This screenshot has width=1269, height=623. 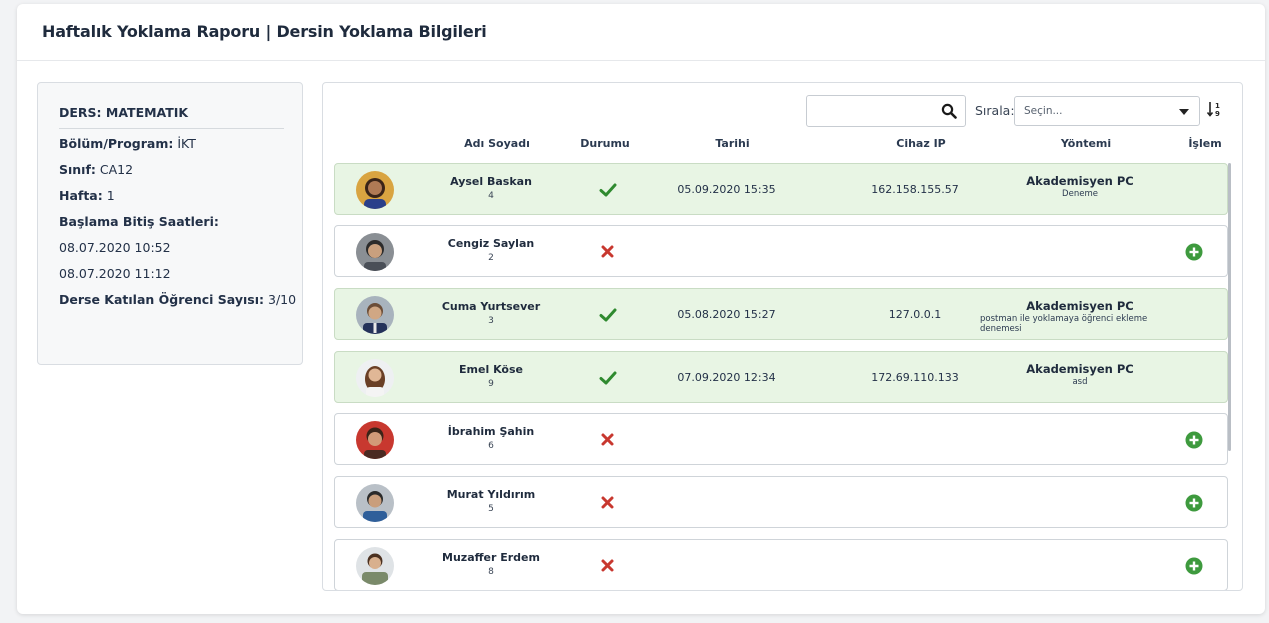 What do you see at coordinates (491, 181) in the screenshot?
I see `student-name: Aysel Baskan` at bounding box center [491, 181].